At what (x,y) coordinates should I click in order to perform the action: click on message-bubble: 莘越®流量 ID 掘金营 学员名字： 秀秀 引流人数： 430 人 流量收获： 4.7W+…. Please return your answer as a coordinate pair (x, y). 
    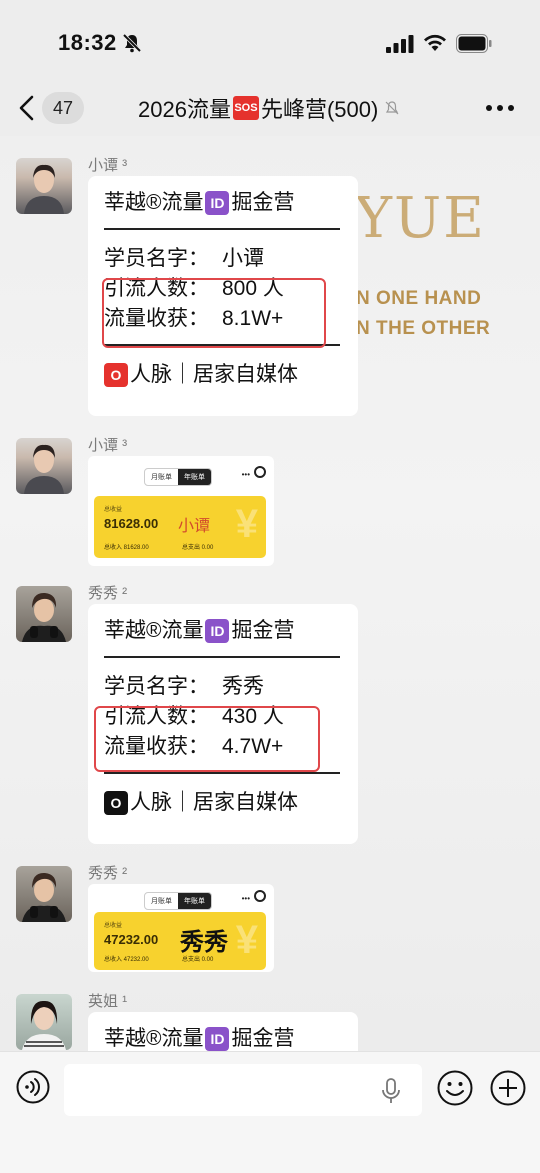
    Looking at the image, I should click on (223, 724).